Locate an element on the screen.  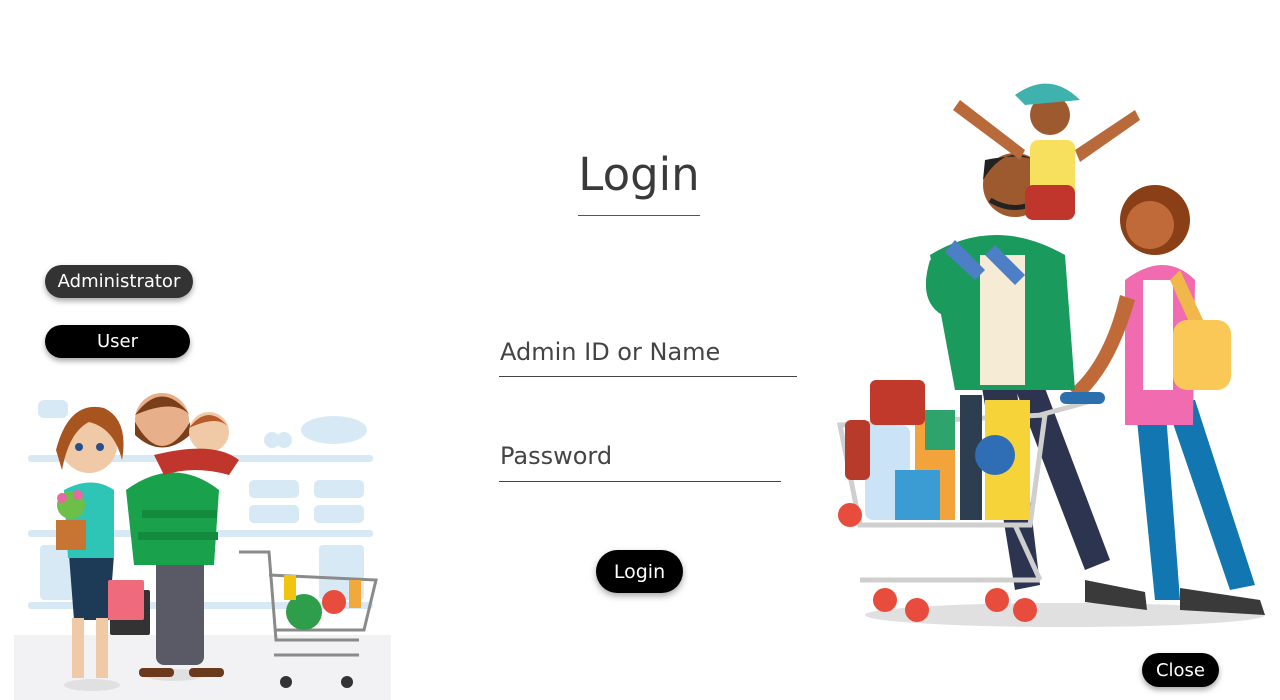
administrator-button: Administrator is located at coordinates (119, 281).